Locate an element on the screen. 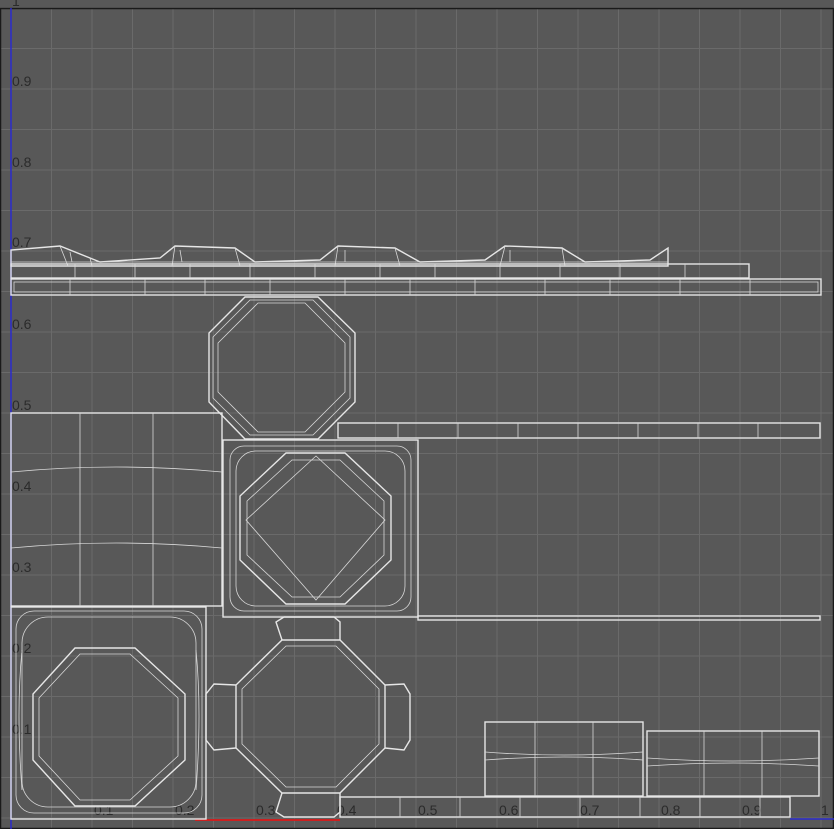 The width and height of the screenshot is (834, 829). v-tick-label: 0.8 is located at coordinates (22, 162).